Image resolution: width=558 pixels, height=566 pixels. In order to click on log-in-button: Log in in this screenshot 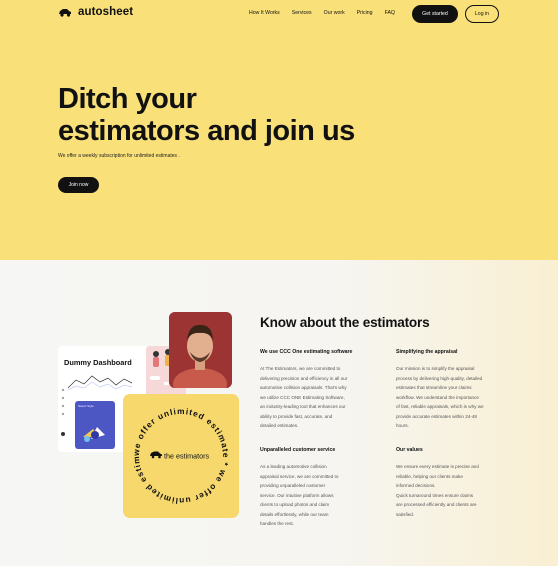, I will do `click(482, 14)`.